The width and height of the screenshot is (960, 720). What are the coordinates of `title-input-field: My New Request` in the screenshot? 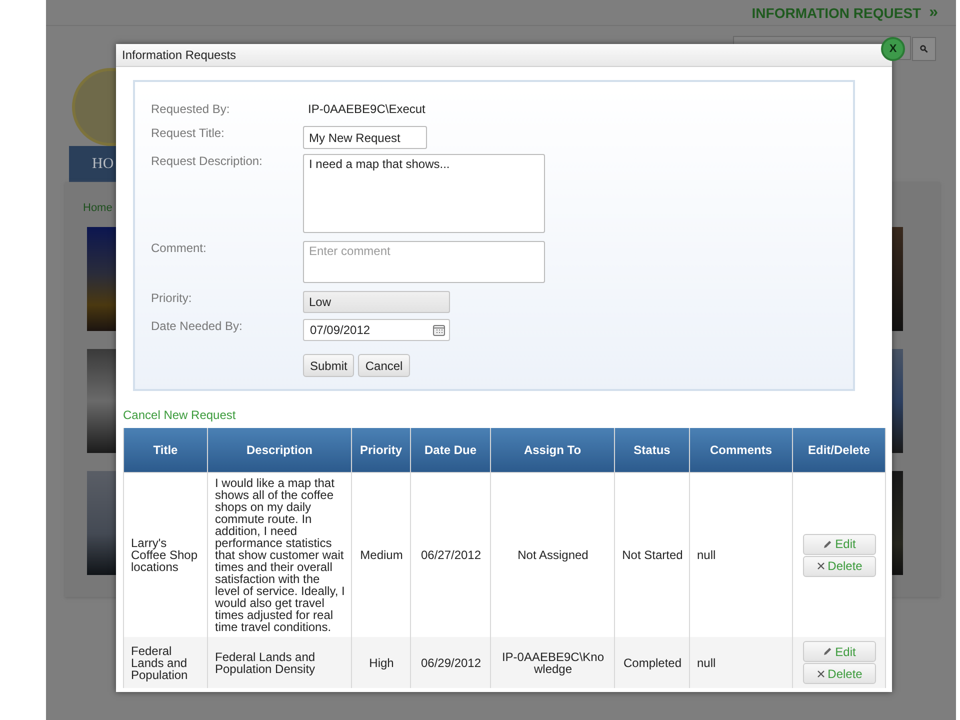 It's located at (365, 137).